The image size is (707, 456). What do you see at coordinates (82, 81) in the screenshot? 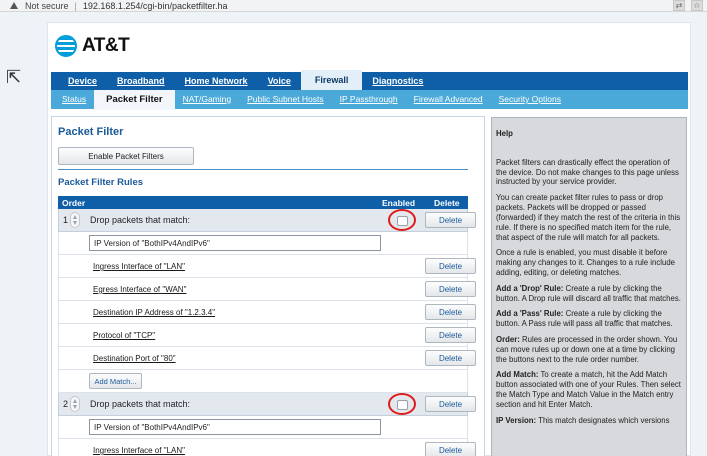
I see `tab-device: Device` at bounding box center [82, 81].